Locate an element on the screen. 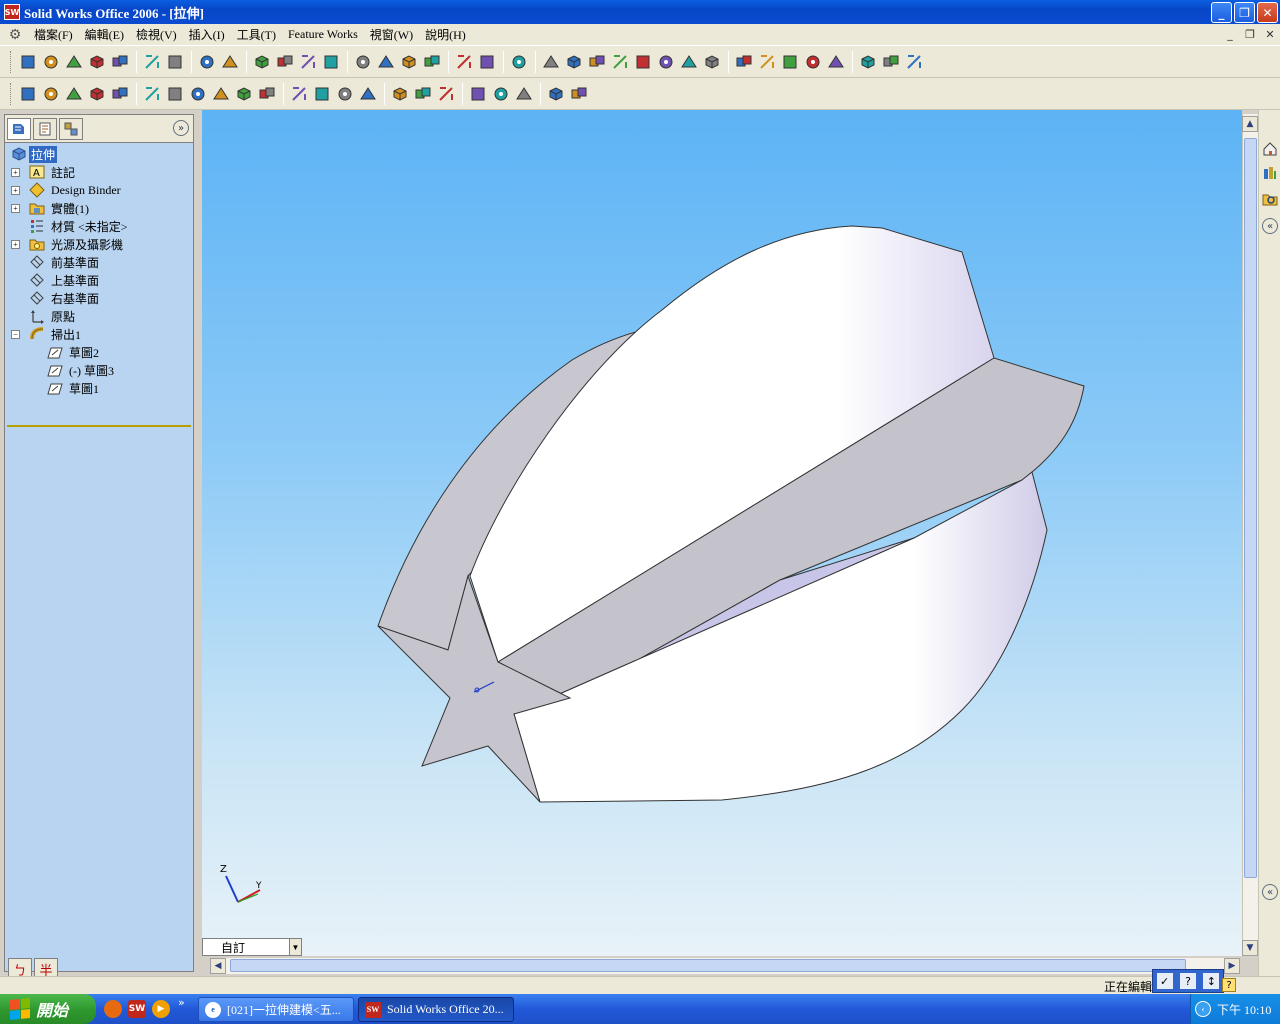 This screenshot has height=1024, width=1280. tab-property-manager is located at coordinates (45, 128).